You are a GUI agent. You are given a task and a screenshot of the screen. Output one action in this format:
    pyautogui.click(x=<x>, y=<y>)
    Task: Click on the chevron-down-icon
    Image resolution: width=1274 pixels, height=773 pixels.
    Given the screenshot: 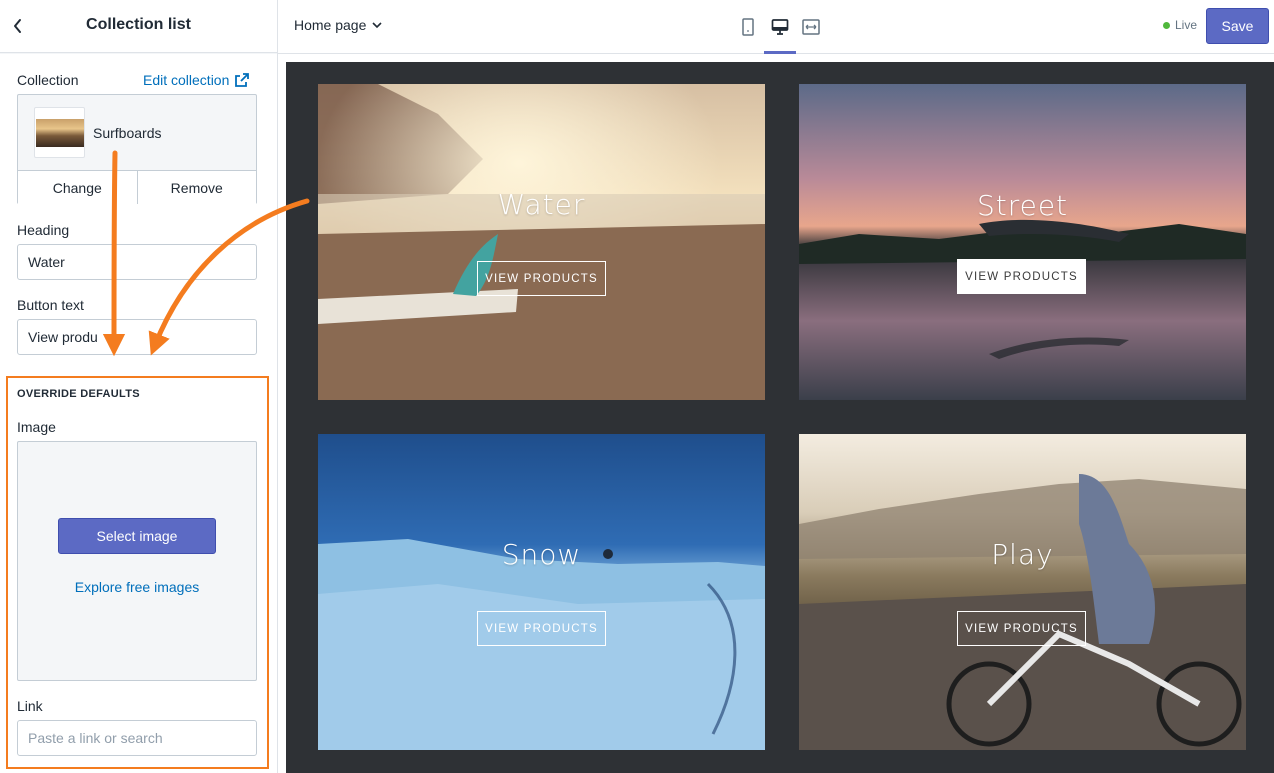 What is the action you would take?
    pyautogui.click(x=377, y=24)
    